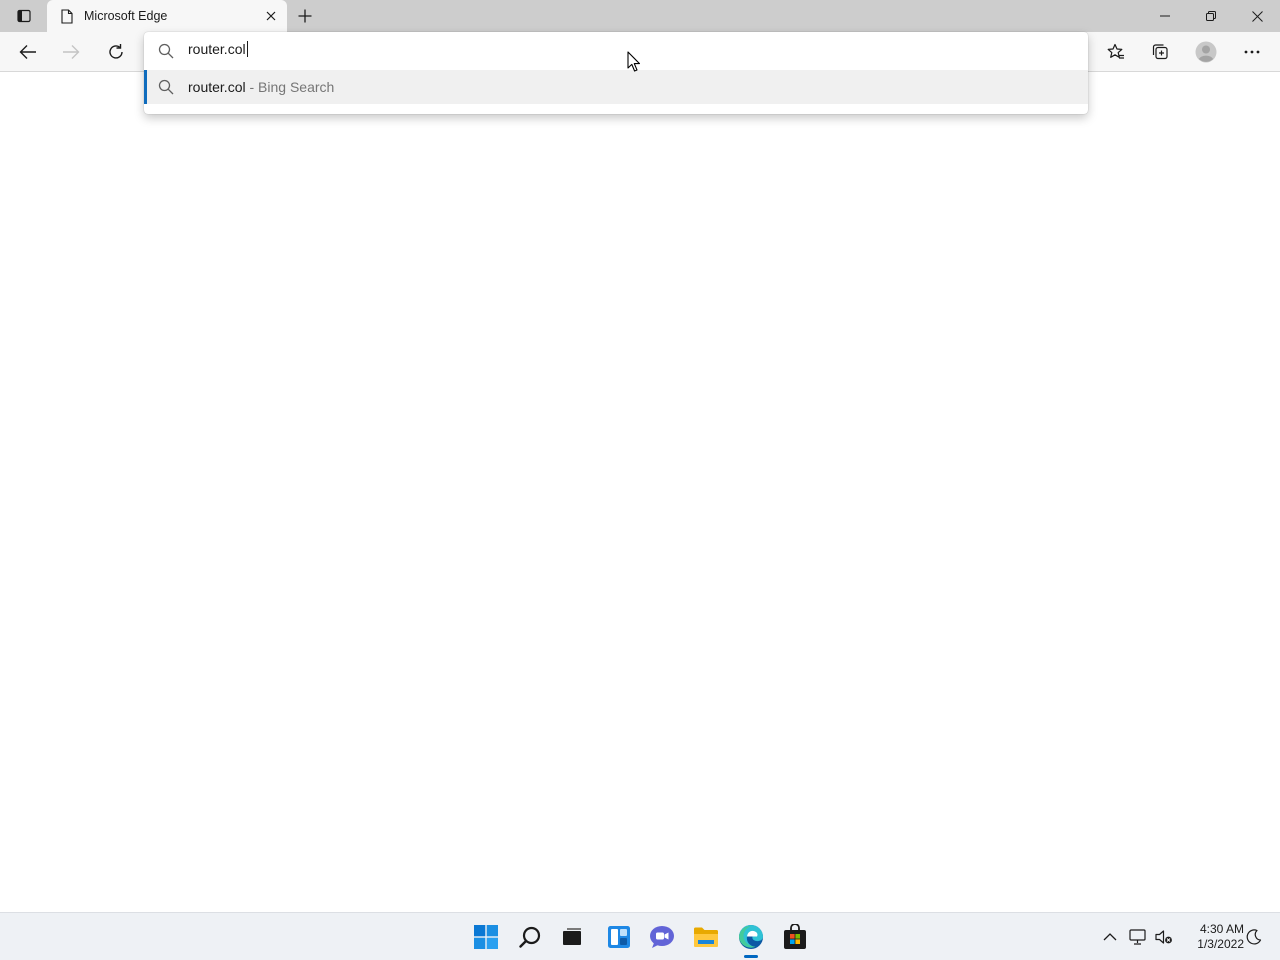  I want to click on address-bar-dropdown: router.col router.col - Bing Search, so click(616, 73).